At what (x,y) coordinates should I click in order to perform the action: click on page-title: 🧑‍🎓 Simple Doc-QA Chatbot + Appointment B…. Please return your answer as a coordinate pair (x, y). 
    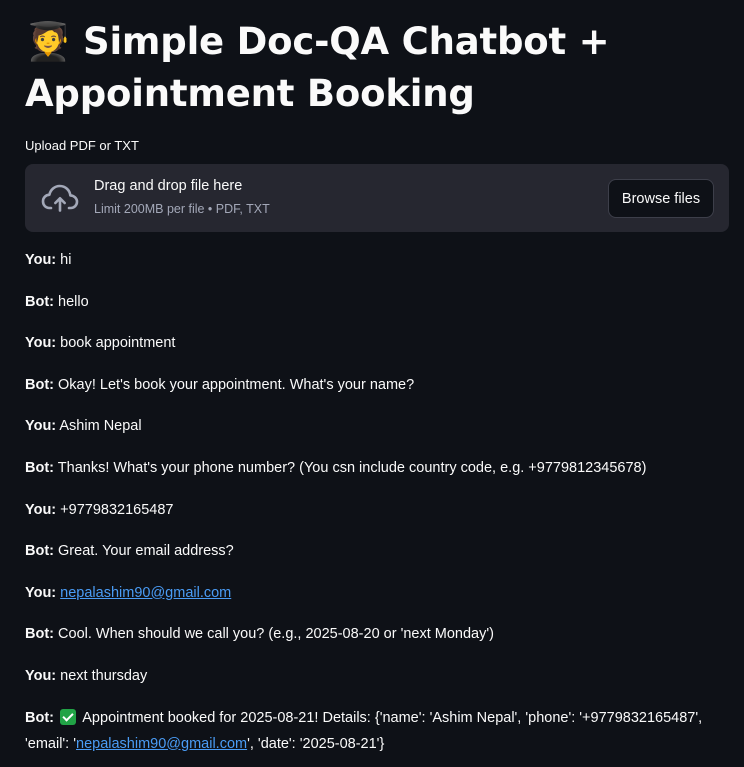
    Looking at the image, I should click on (317, 68).